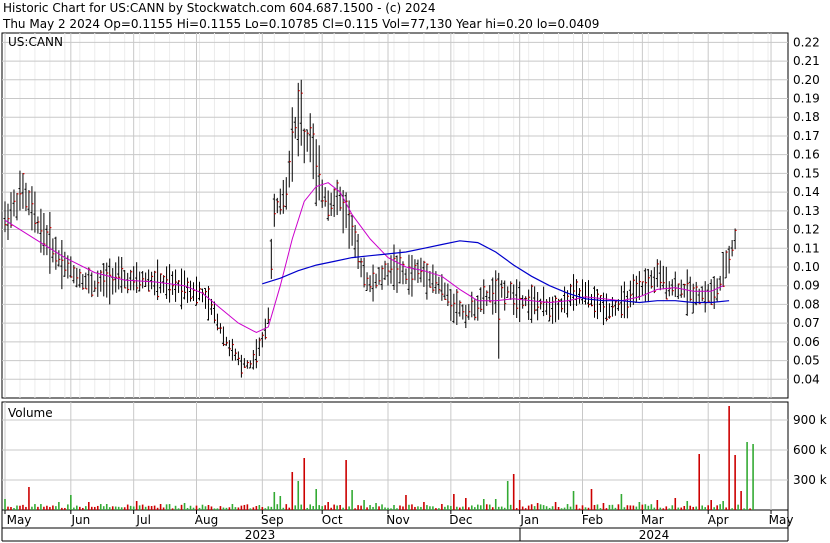 The width and height of the screenshot is (830, 543). Describe the element at coordinates (806, 304) in the screenshot. I see `price-tick-label-4: 0.08` at that location.